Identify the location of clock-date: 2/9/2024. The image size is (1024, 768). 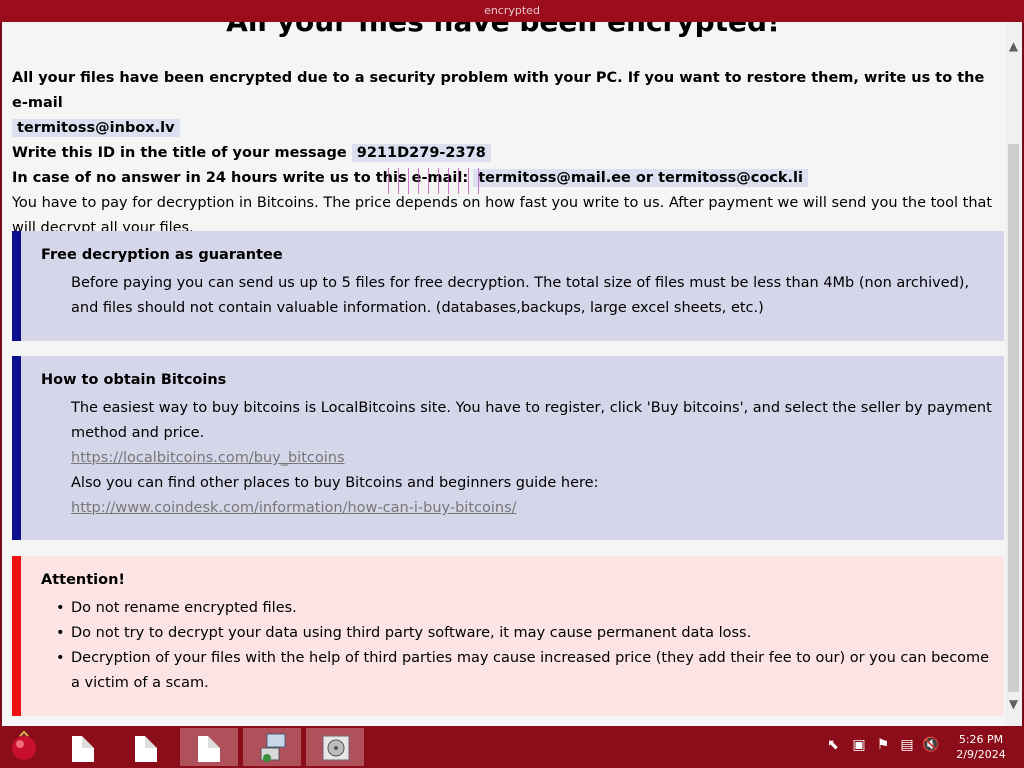
(981, 754).